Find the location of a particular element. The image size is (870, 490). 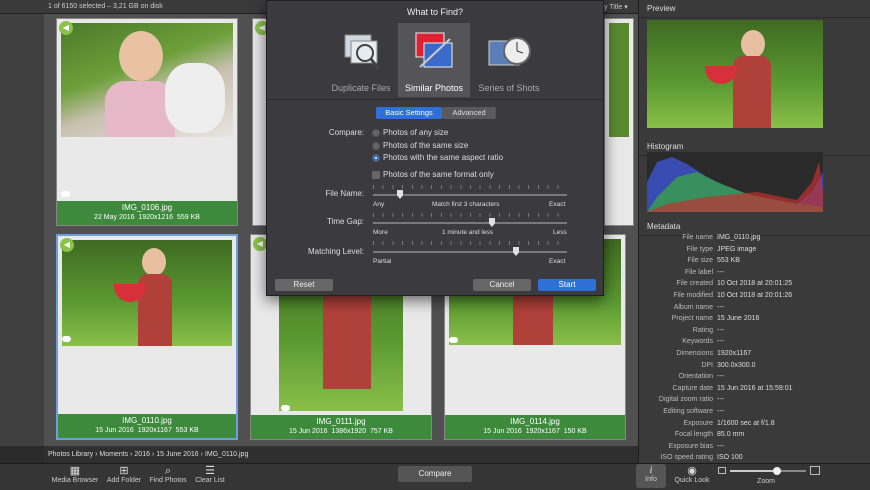

slider-min-label: Partial is located at coordinates (382, 261).